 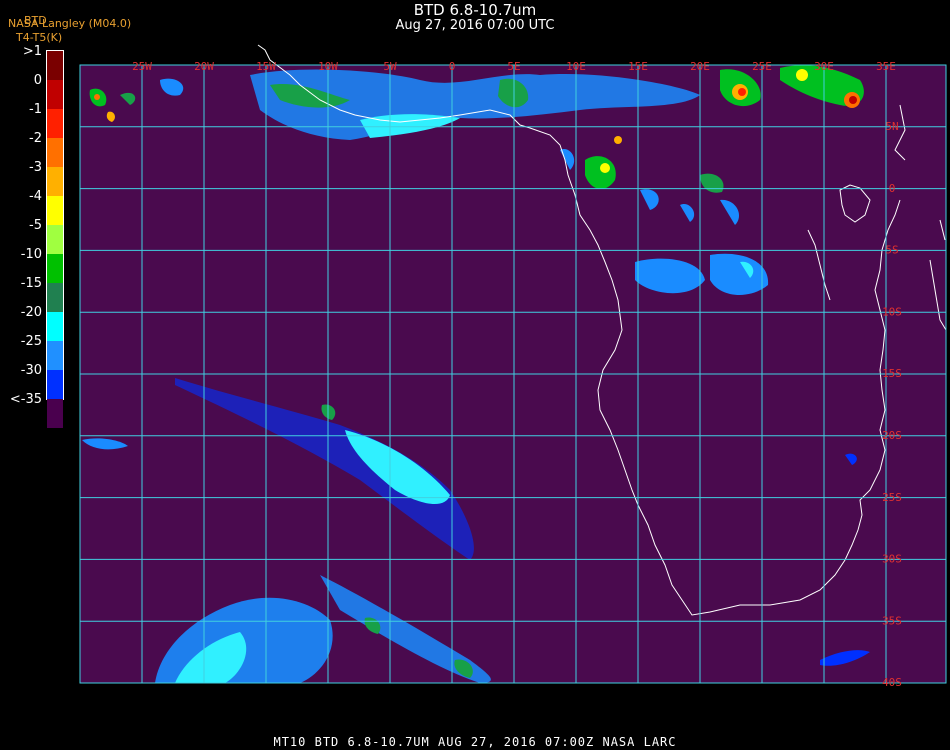 I want to click on longitude-label: 20E, so click(x=700, y=66).